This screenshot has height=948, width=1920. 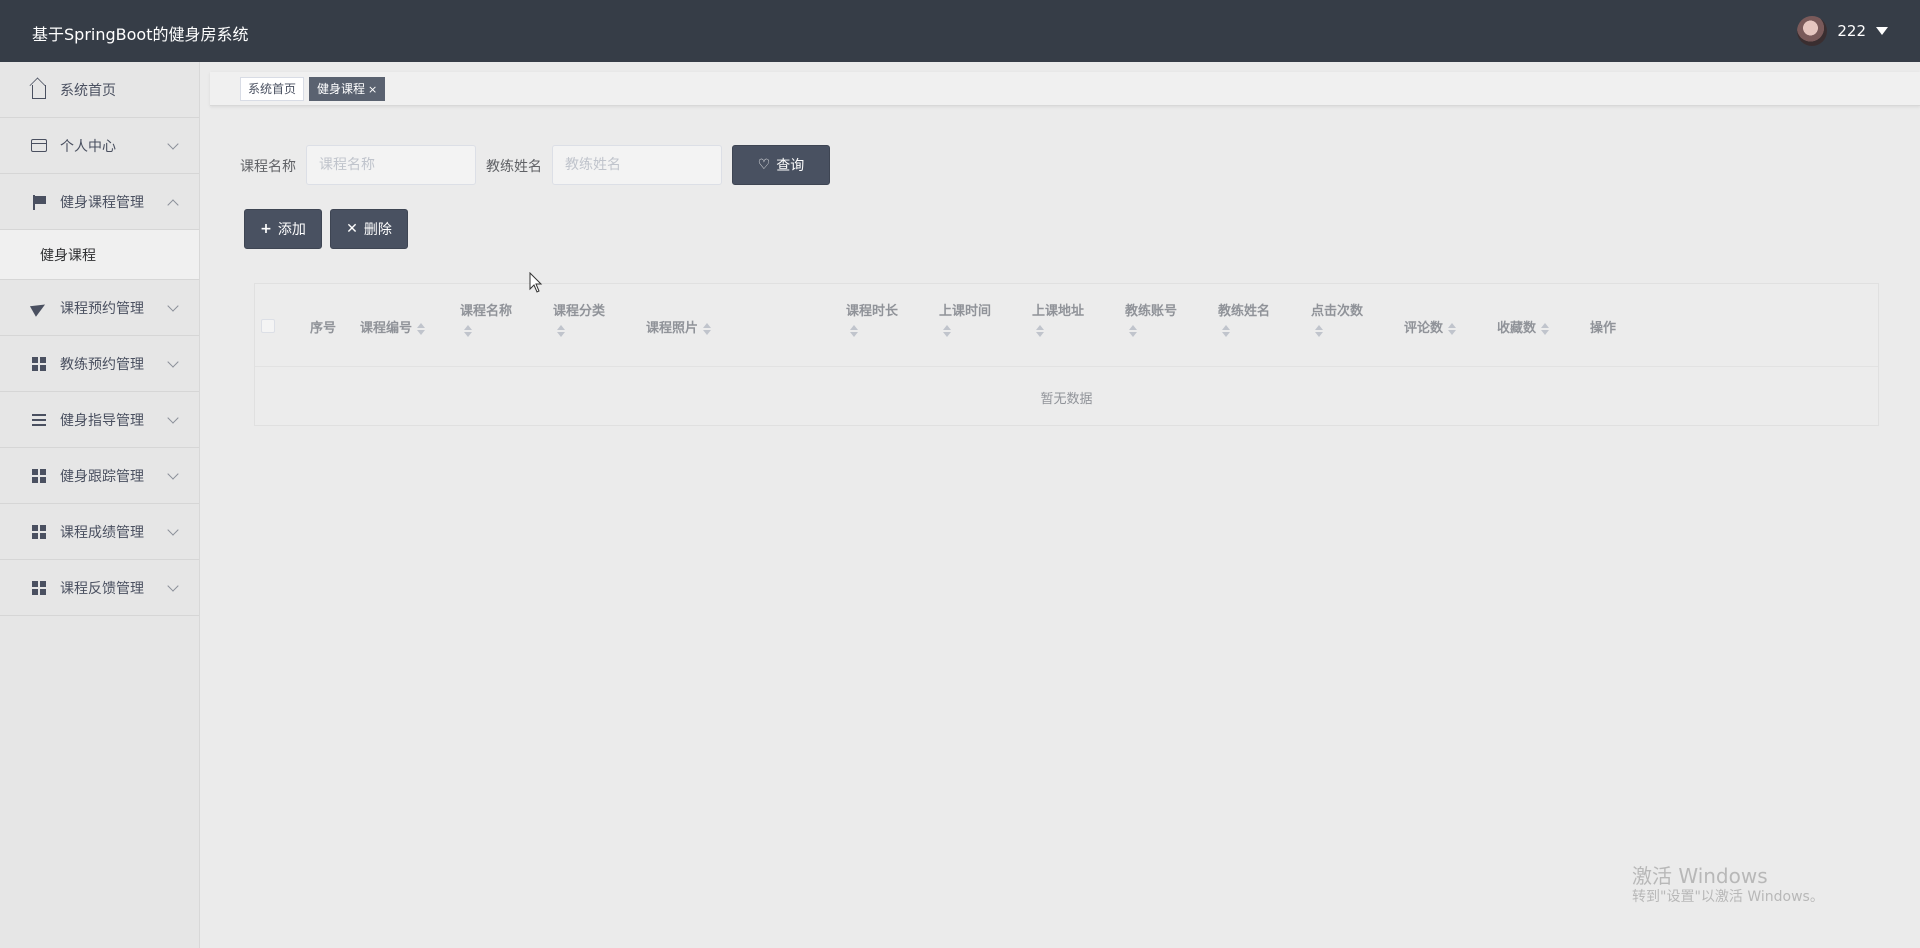 What do you see at coordinates (1882, 31) in the screenshot?
I see `caret-down-icon` at bounding box center [1882, 31].